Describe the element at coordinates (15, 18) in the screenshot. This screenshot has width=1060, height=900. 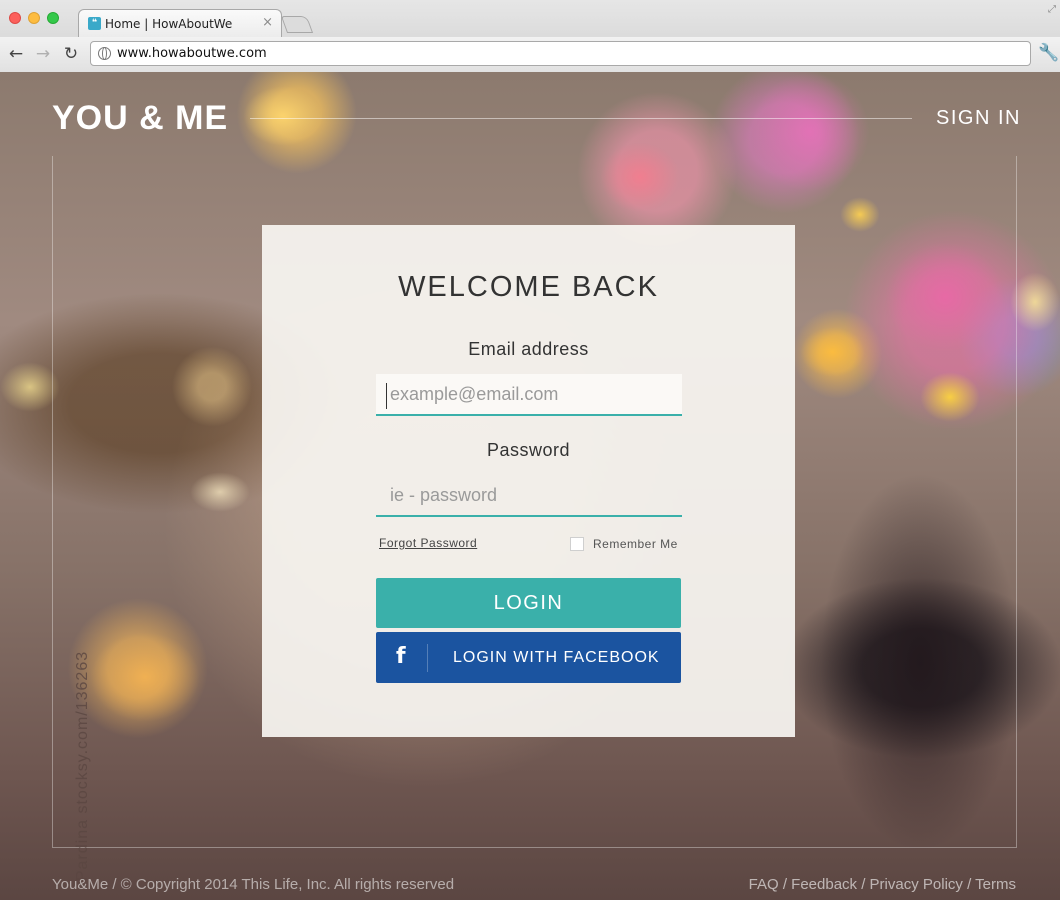
I see `close-window-button` at that location.